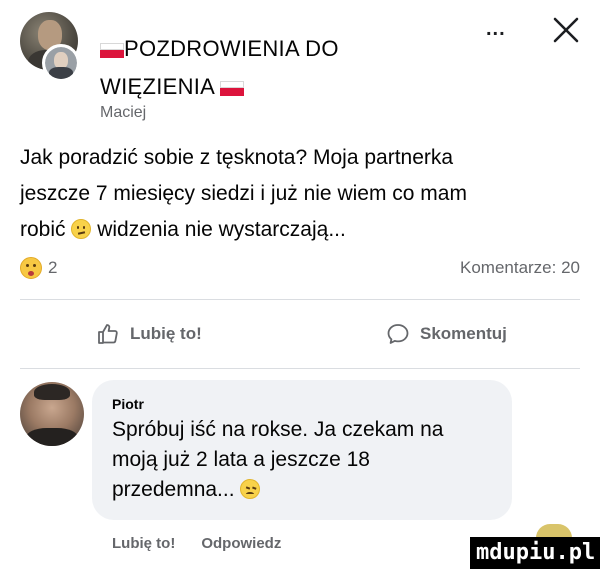 The image size is (600, 569). What do you see at coordinates (270, 68) in the screenshot?
I see `group-title: POZDROWIENIA DO WIĘZIENIA` at bounding box center [270, 68].